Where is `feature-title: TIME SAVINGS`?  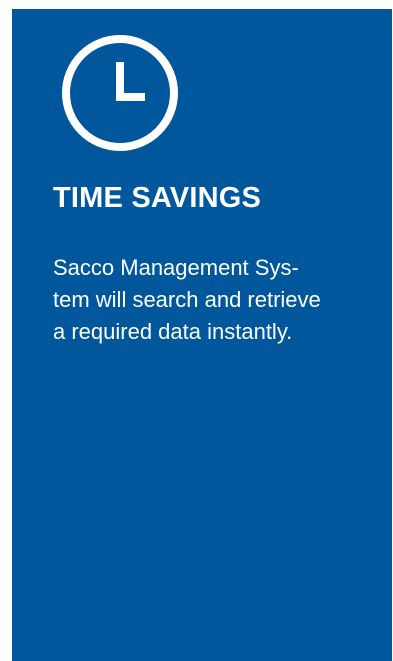 feature-title: TIME SAVINGS is located at coordinates (157, 198).